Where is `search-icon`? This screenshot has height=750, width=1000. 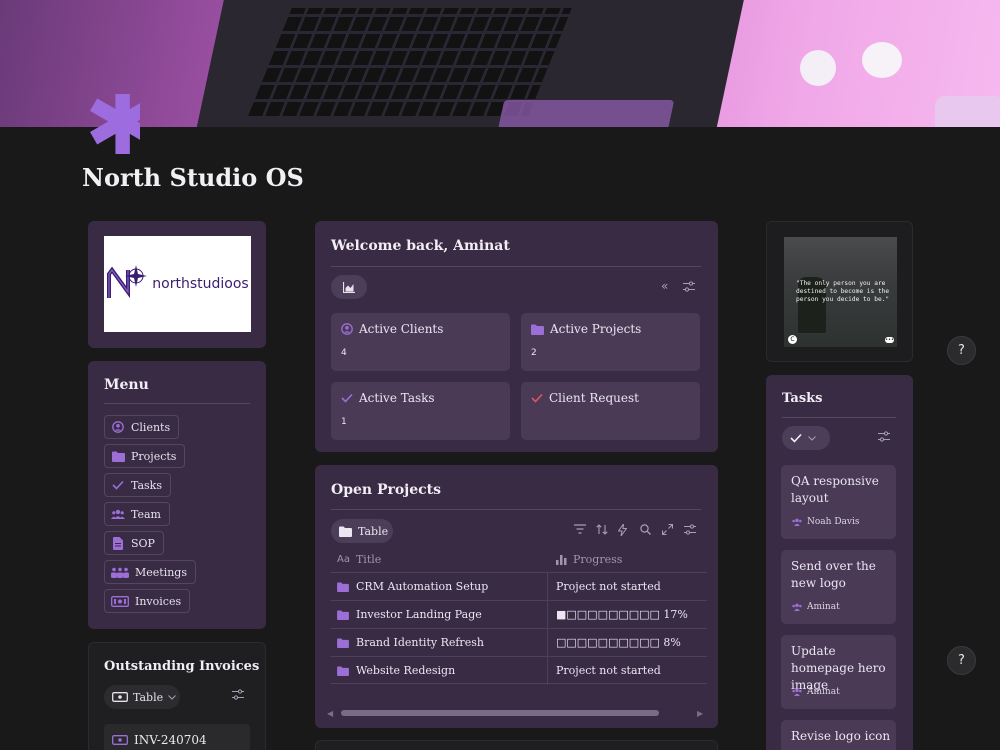 search-icon is located at coordinates (647, 529).